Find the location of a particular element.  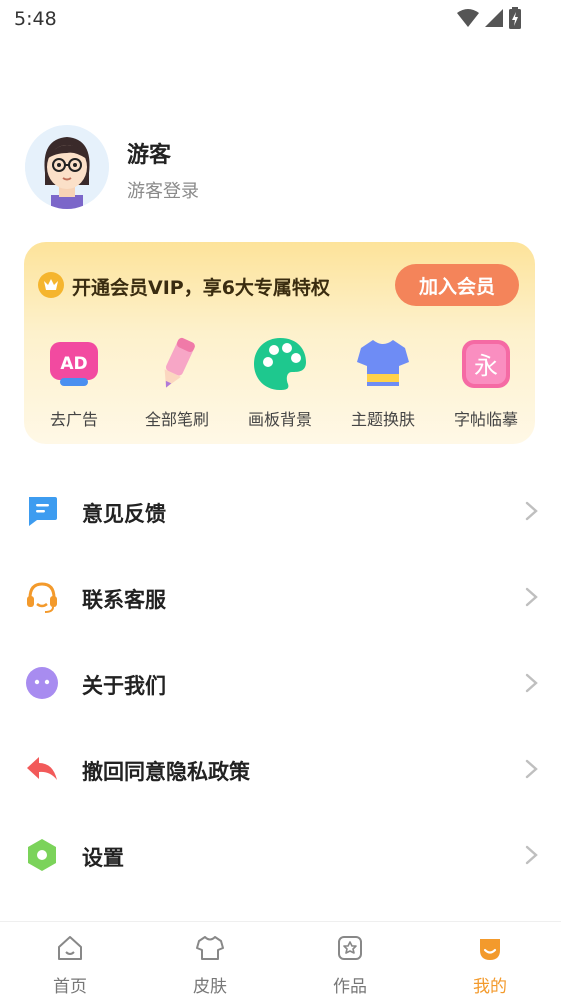

profile-icon is located at coordinates (490, 949).